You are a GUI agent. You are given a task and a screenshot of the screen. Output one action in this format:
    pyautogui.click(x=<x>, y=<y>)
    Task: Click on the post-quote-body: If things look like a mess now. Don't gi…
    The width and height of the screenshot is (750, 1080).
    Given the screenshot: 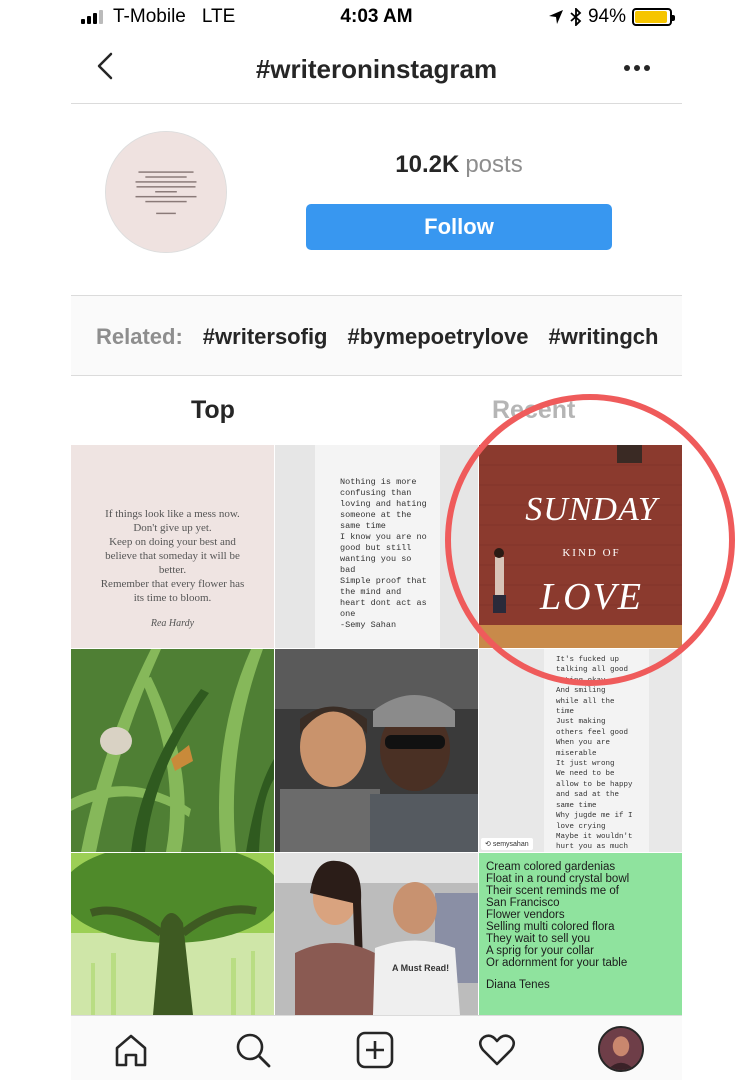 What is the action you would take?
    pyautogui.click(x=172, y=556)
    